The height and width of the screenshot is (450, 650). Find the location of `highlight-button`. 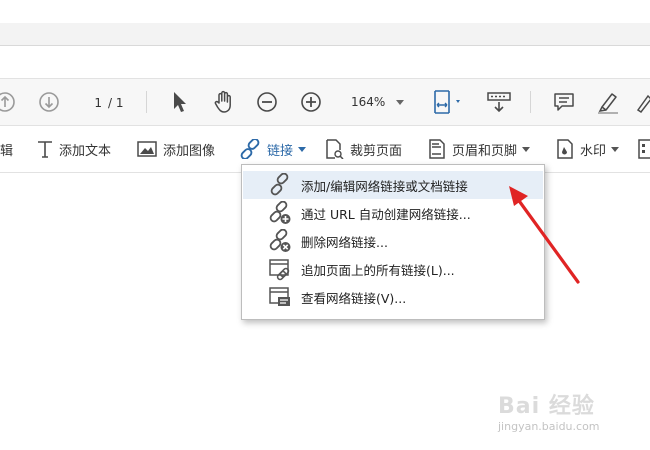

highlight-button is located at coordinates (608, 102).